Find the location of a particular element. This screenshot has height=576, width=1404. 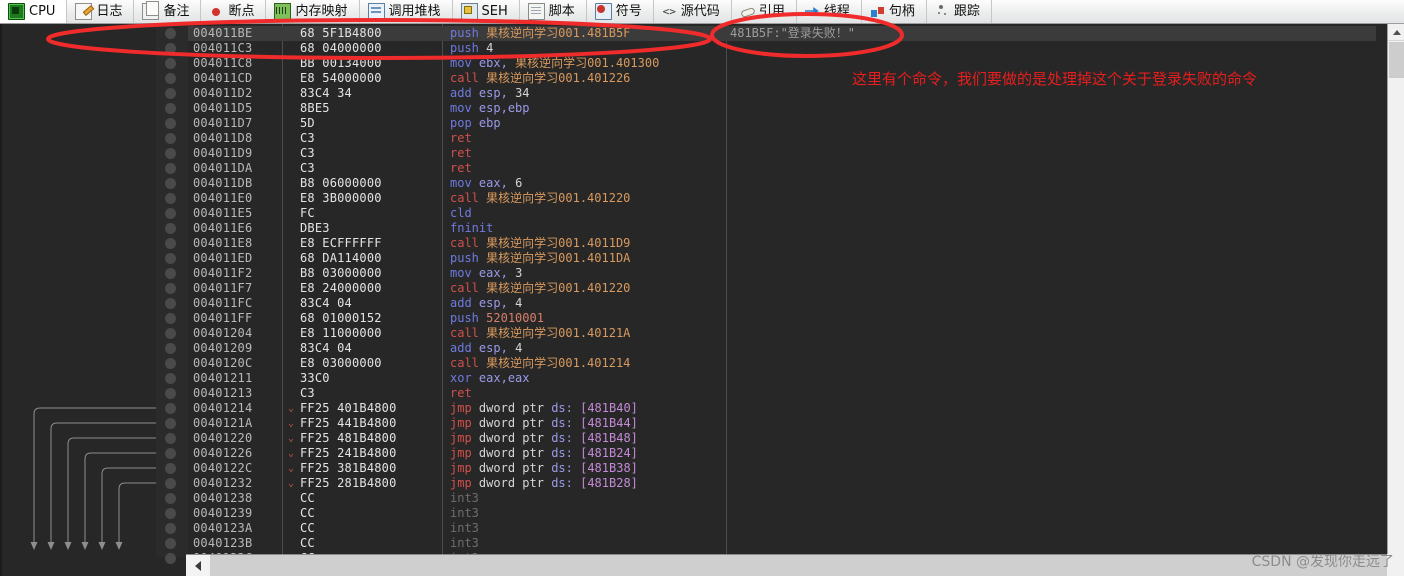

instruction-operand: 果核逆向学习001.401214 is located at coordinates (558, 363).